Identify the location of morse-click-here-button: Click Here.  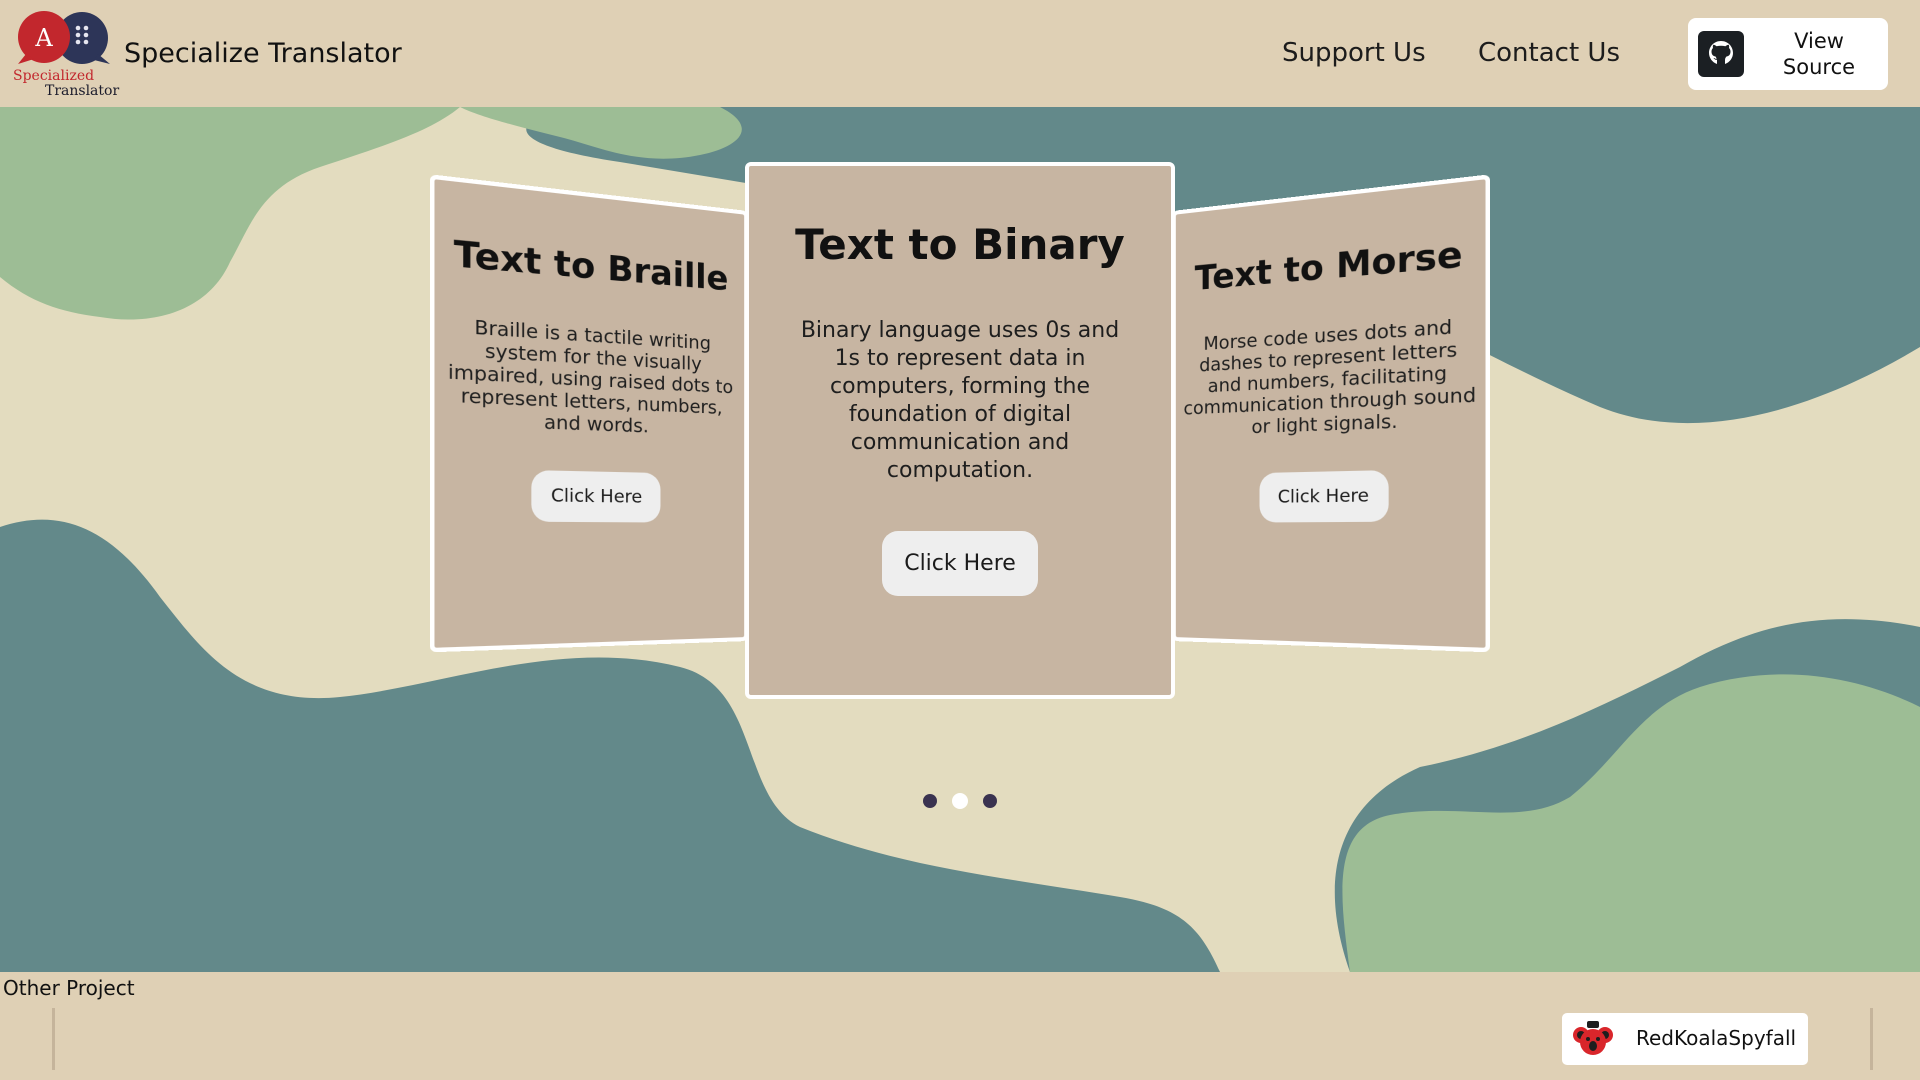
(1324, 496).